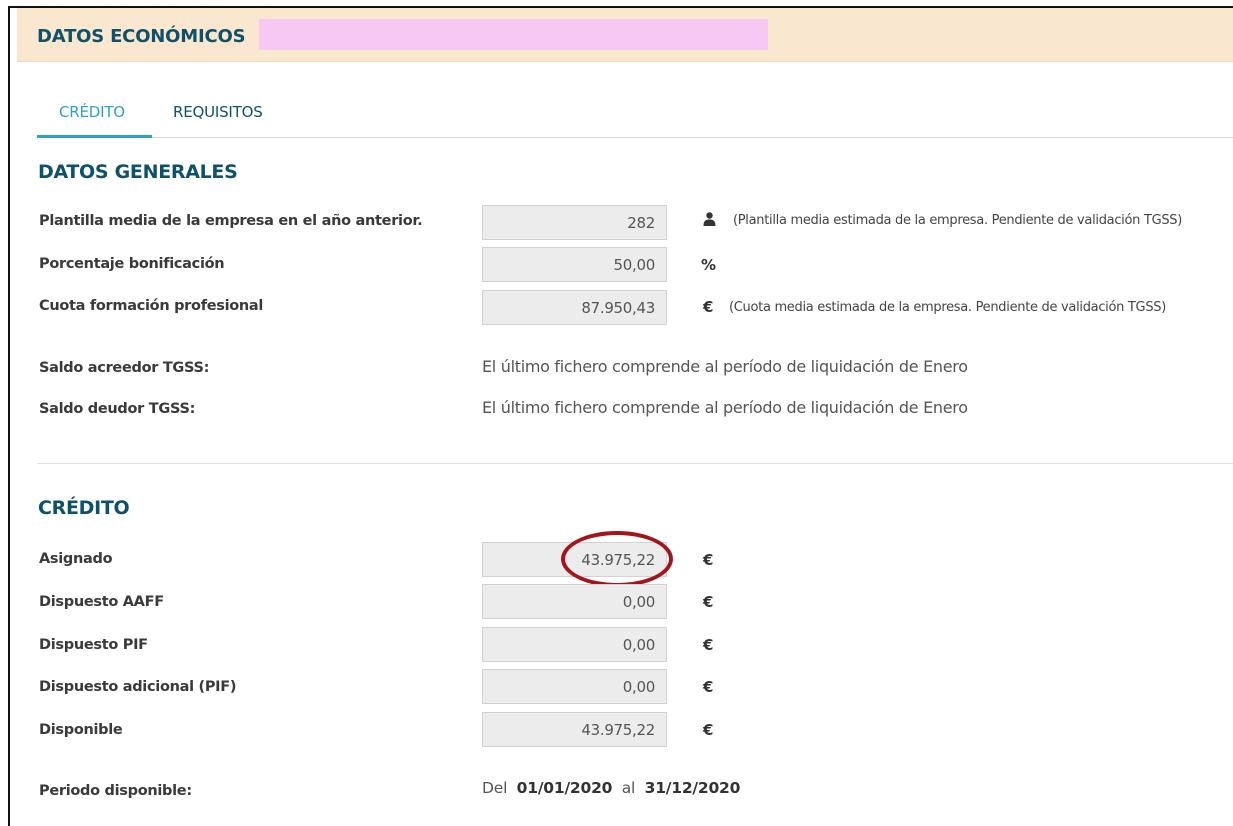 This screenshot has width=1233, height=826. Describe the element at coordinates (218, 112) in the screenshot. I see `tab-requisitos: REQUISITOS` at that location.